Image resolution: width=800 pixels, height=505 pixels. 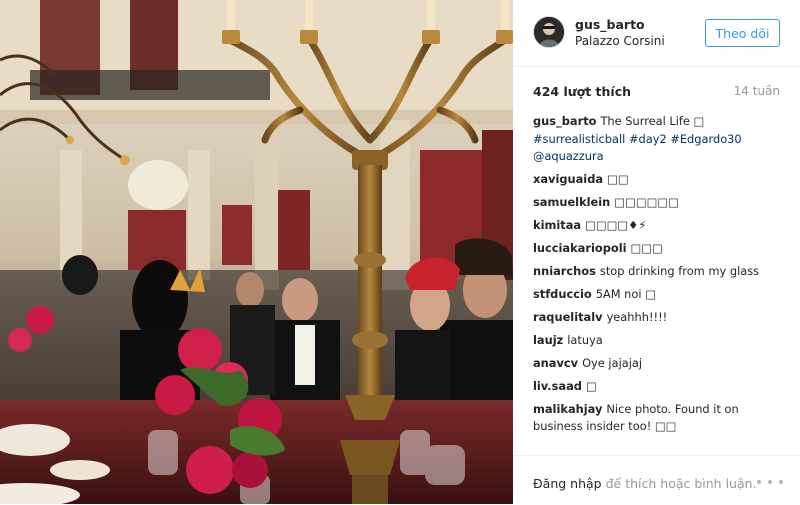 I want to click on comment-item: nniarchos stop drinking from my glass, so click(x=658, y=272).